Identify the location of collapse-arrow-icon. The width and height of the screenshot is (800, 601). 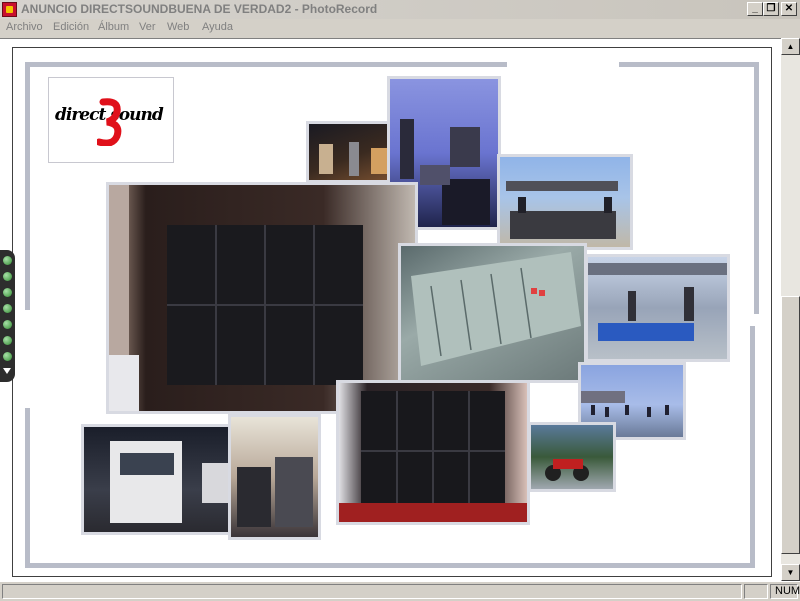
(7, 371).